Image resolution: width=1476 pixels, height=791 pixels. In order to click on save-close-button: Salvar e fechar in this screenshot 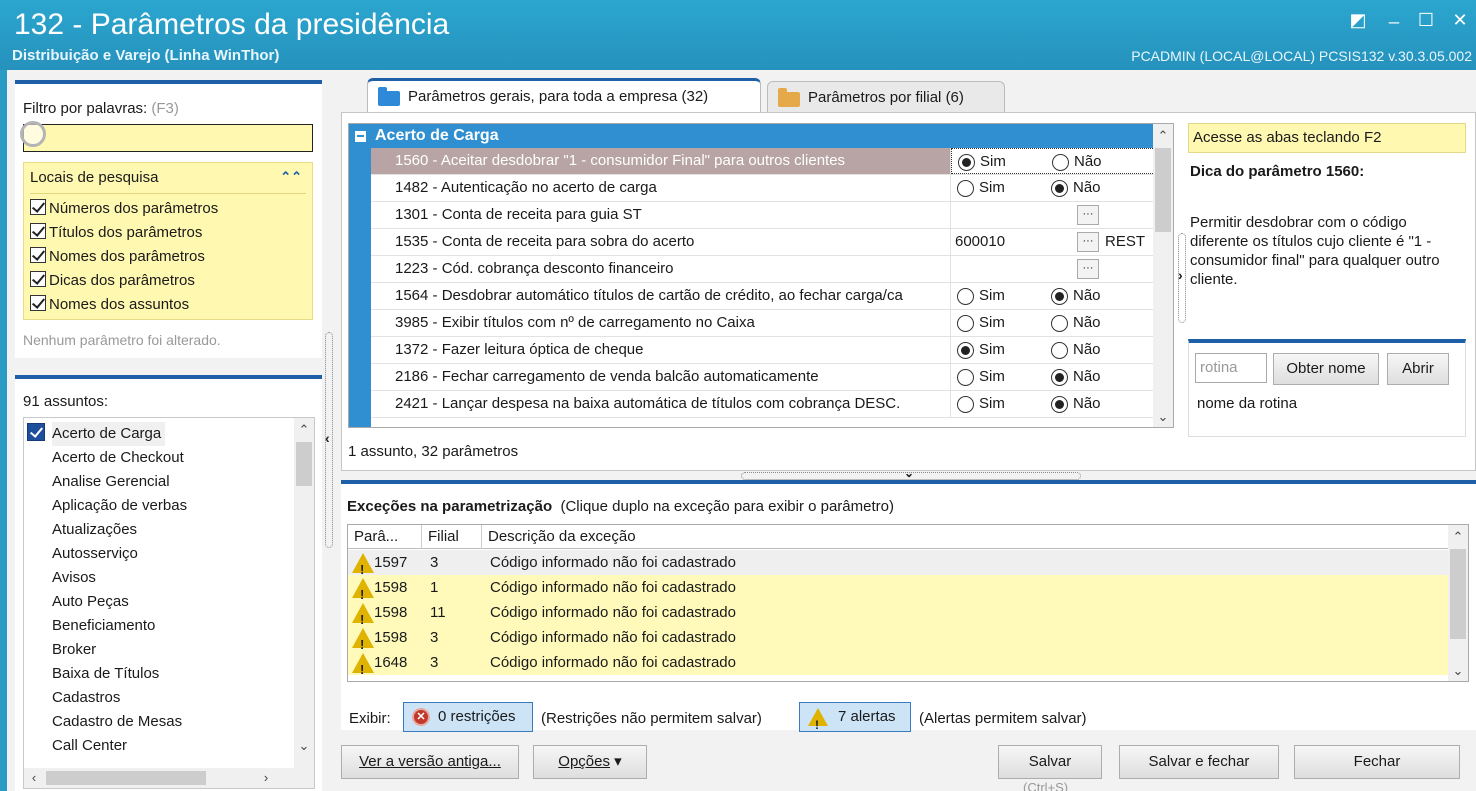, I will do `click(1199, 762)`.